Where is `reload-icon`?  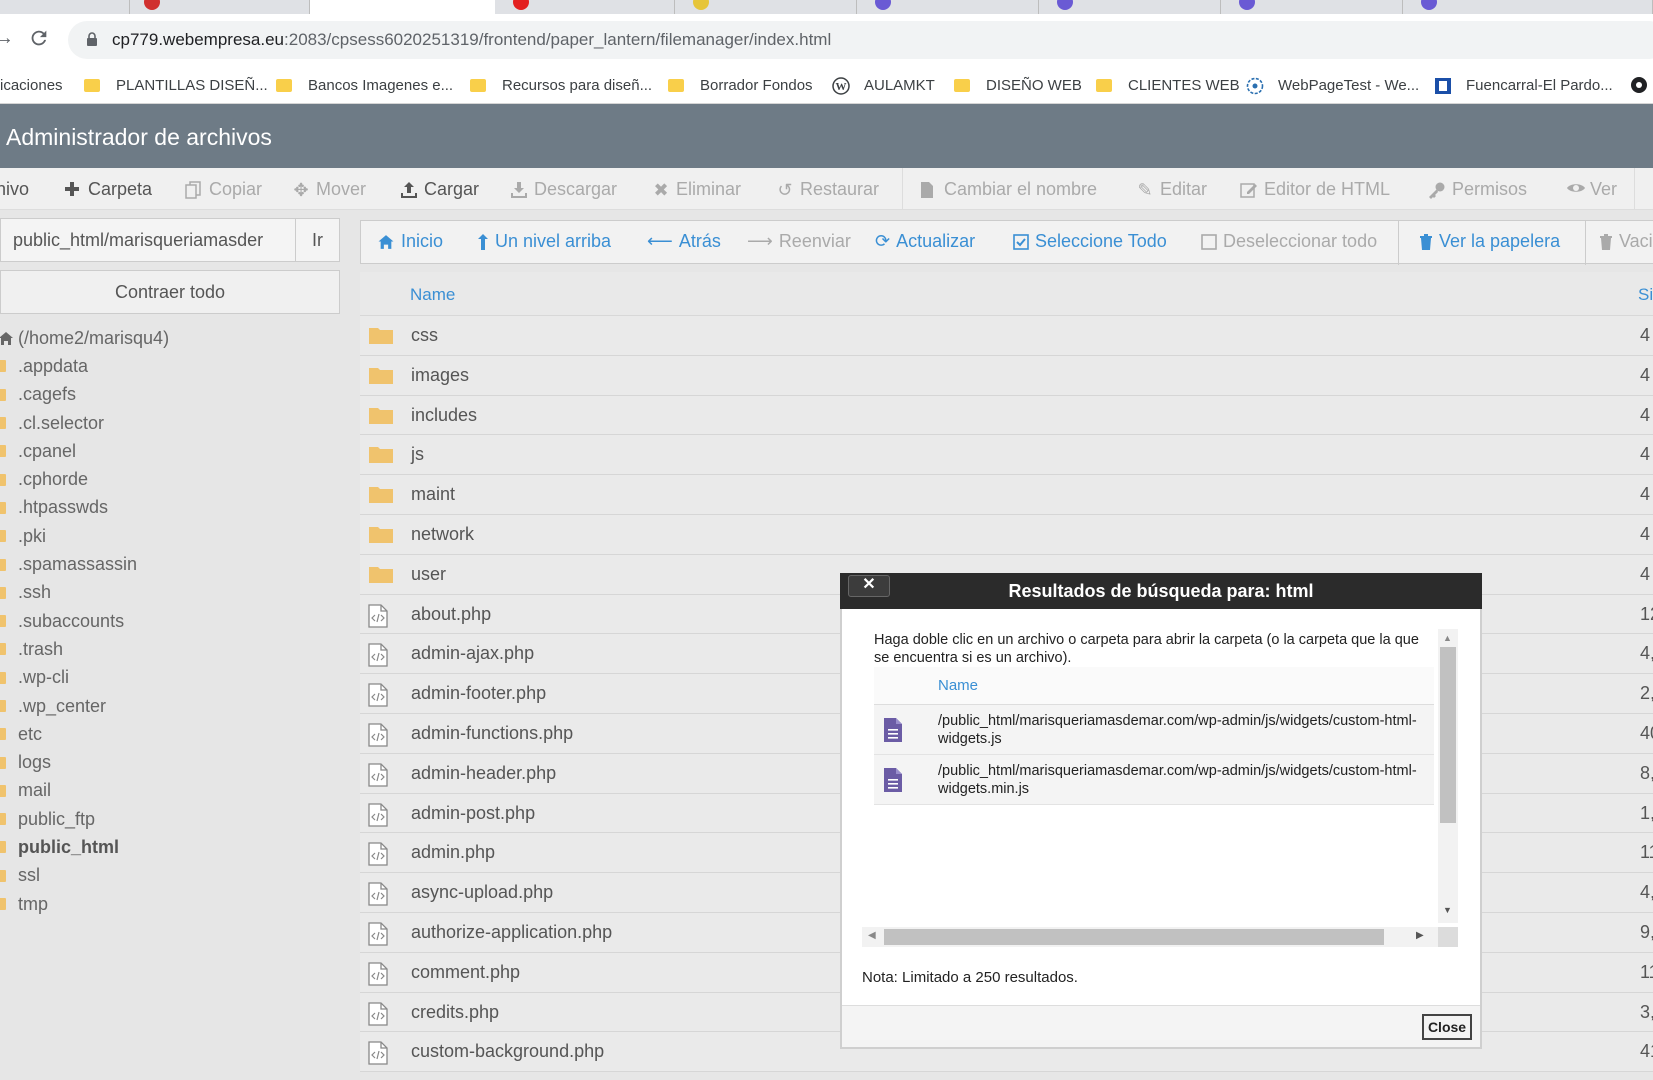
reload-icon is located at coordinates (39, 38).